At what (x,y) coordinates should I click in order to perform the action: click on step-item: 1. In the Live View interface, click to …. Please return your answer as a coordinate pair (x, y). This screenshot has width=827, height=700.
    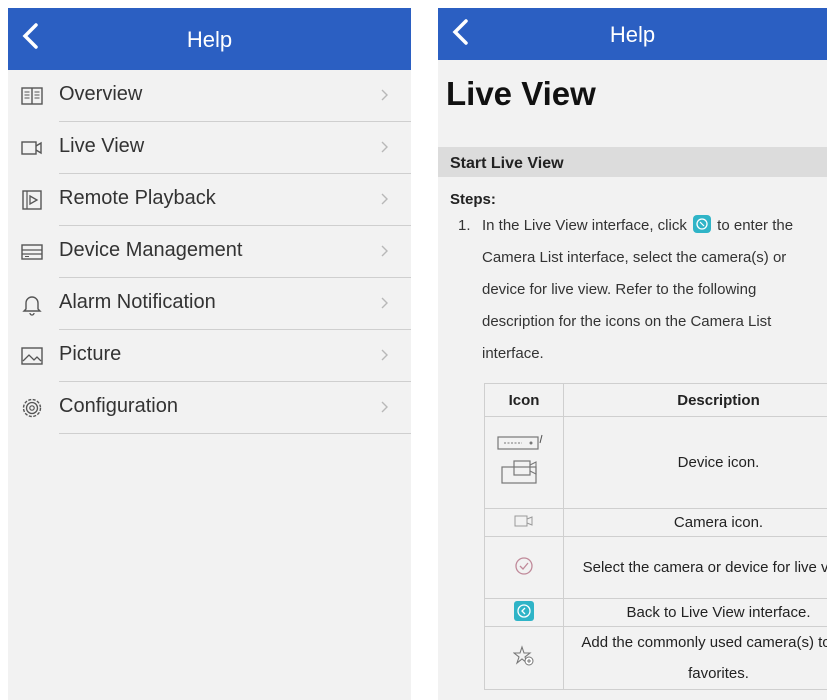
    Looking at the image, I should click on (632, 290).